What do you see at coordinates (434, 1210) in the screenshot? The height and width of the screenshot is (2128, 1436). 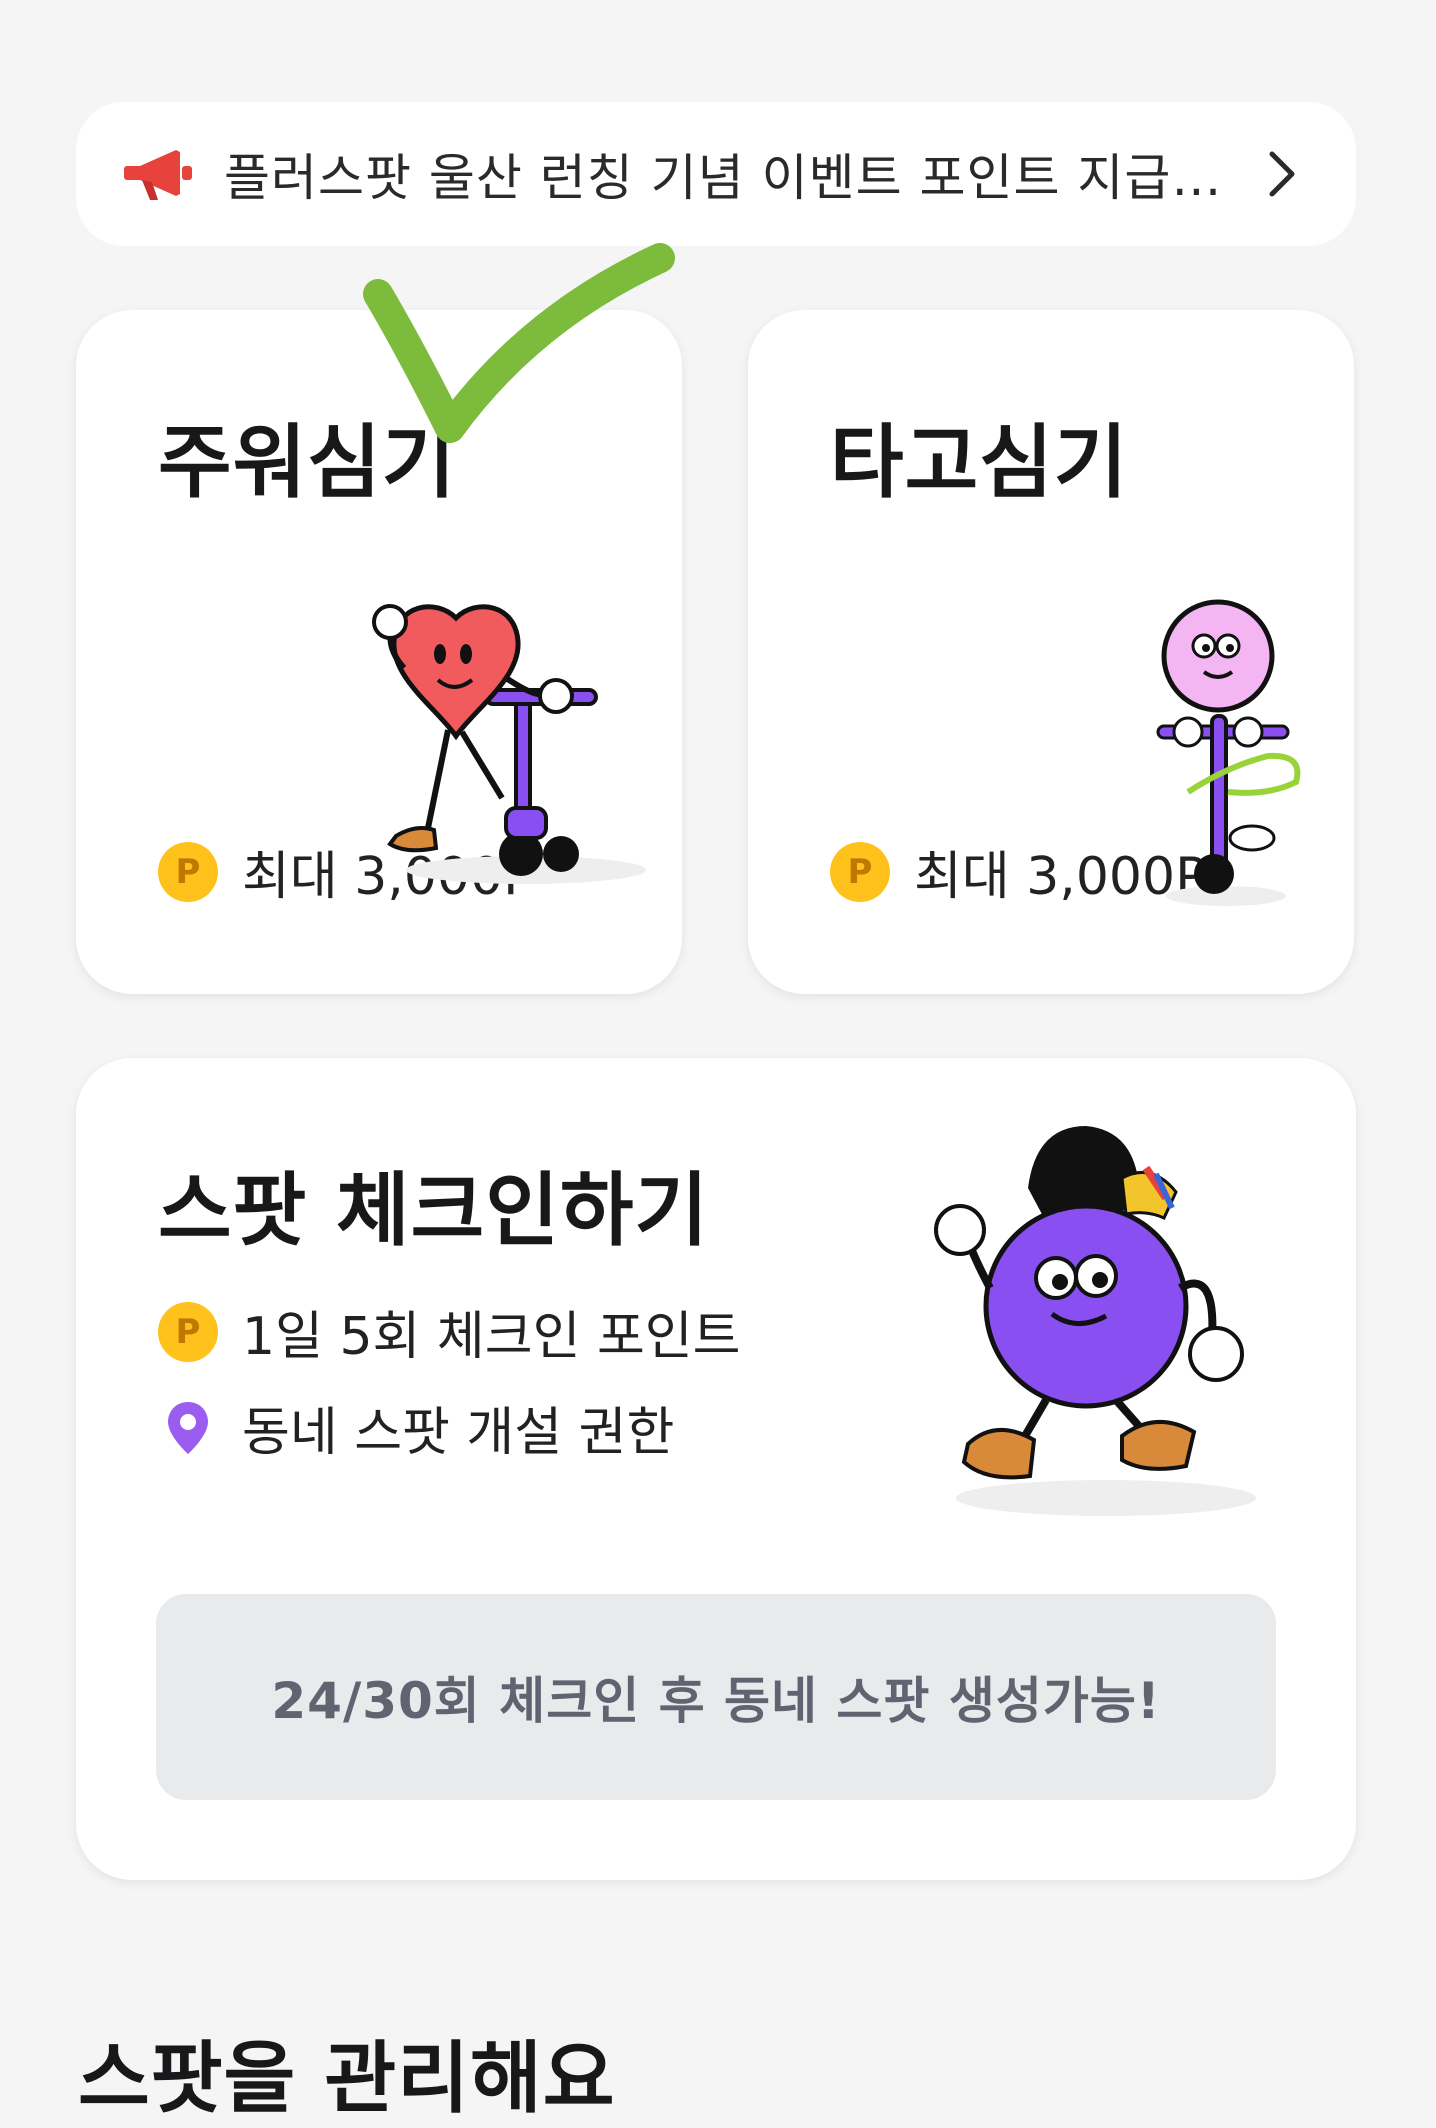 I see `spot-checkin-title: 스팟 체크인하기` at bounding box center [434, 1210].